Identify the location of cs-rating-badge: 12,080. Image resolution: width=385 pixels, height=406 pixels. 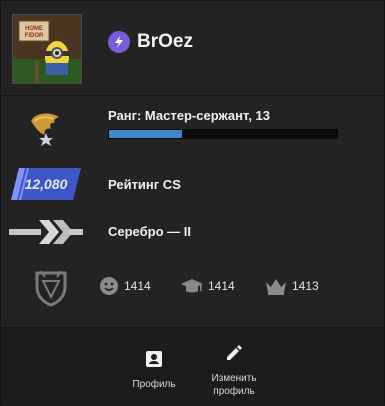
(46, 184).